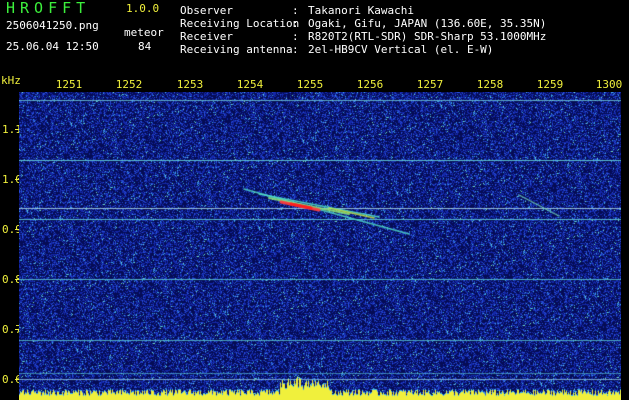 The image size is (629, 400). What do you see at coordinates (52, 25) in the screenshot?
I see `file-name: 2506041250.png` at bounding box center [52, 25].